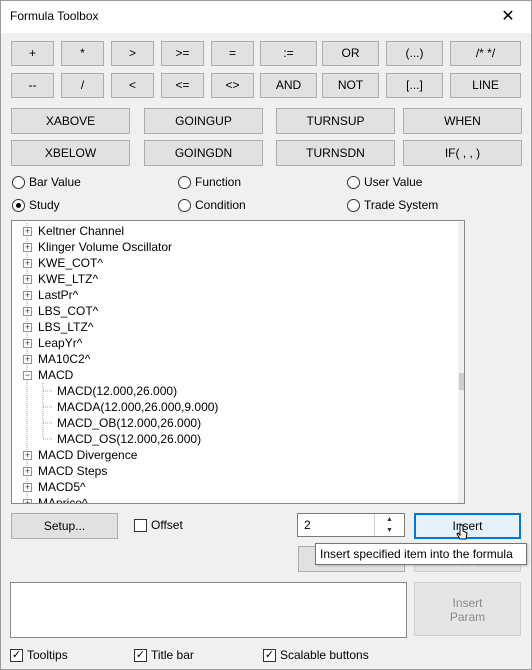 Image resolution: width=532 pixels, height=670 pixels. Describe the element at coordinates (82, 85) in the screenshot. I see `op-divide-button: /` at that location.